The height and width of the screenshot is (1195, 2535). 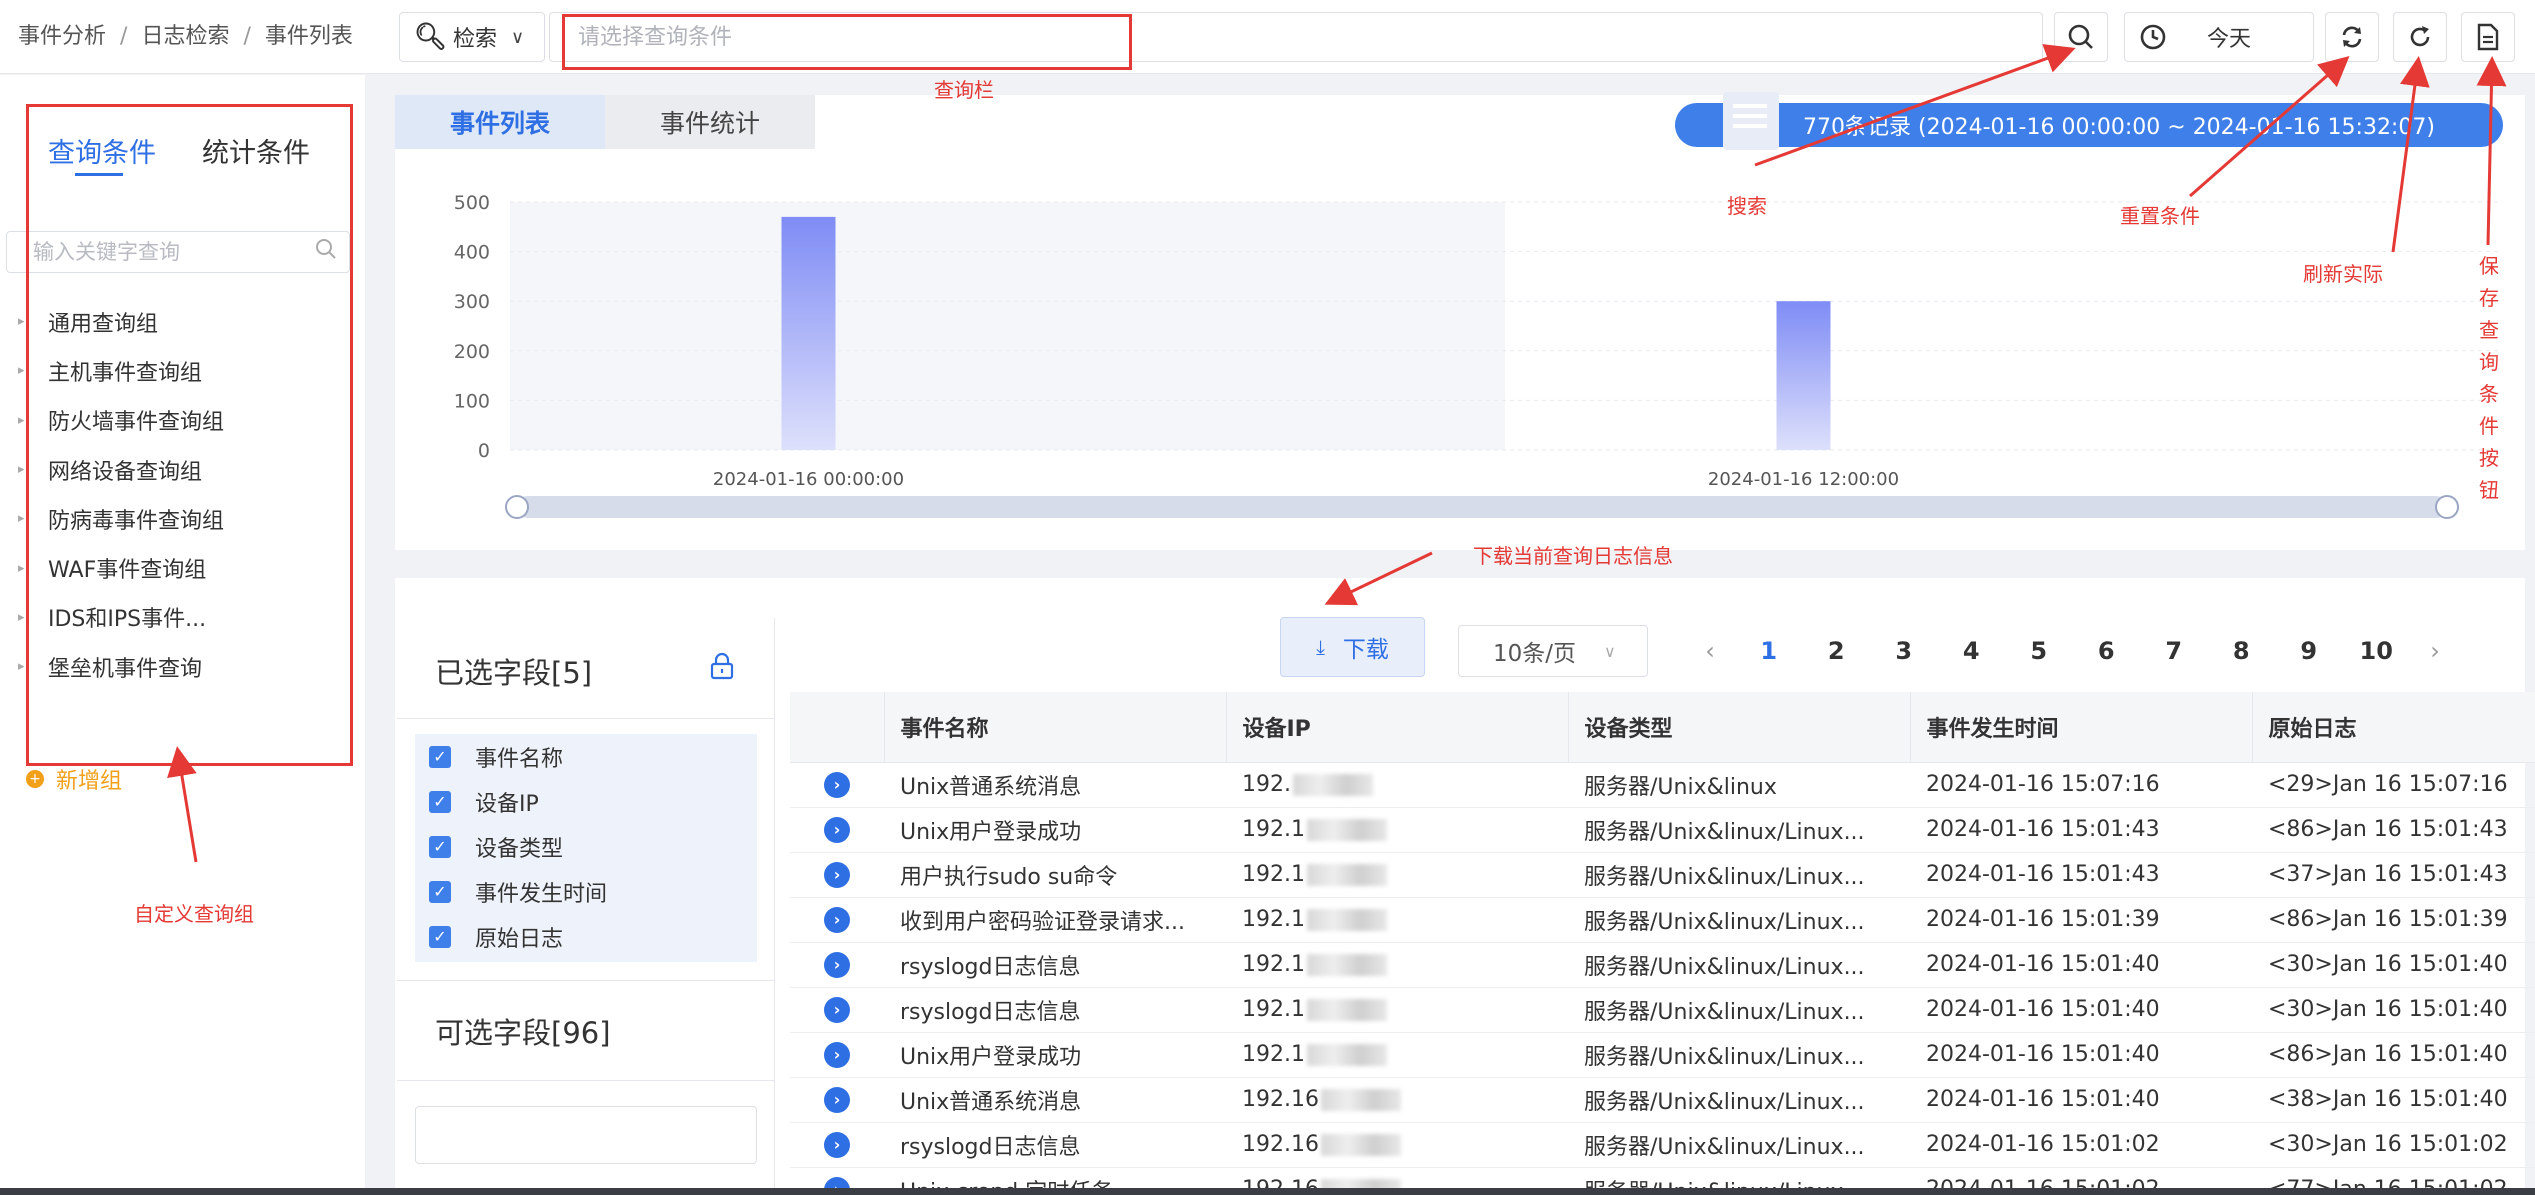 What do you see at coordinates (2309, 651) in the screenshot?
I see `page-button: 9` at bounding box center [2309, 651].